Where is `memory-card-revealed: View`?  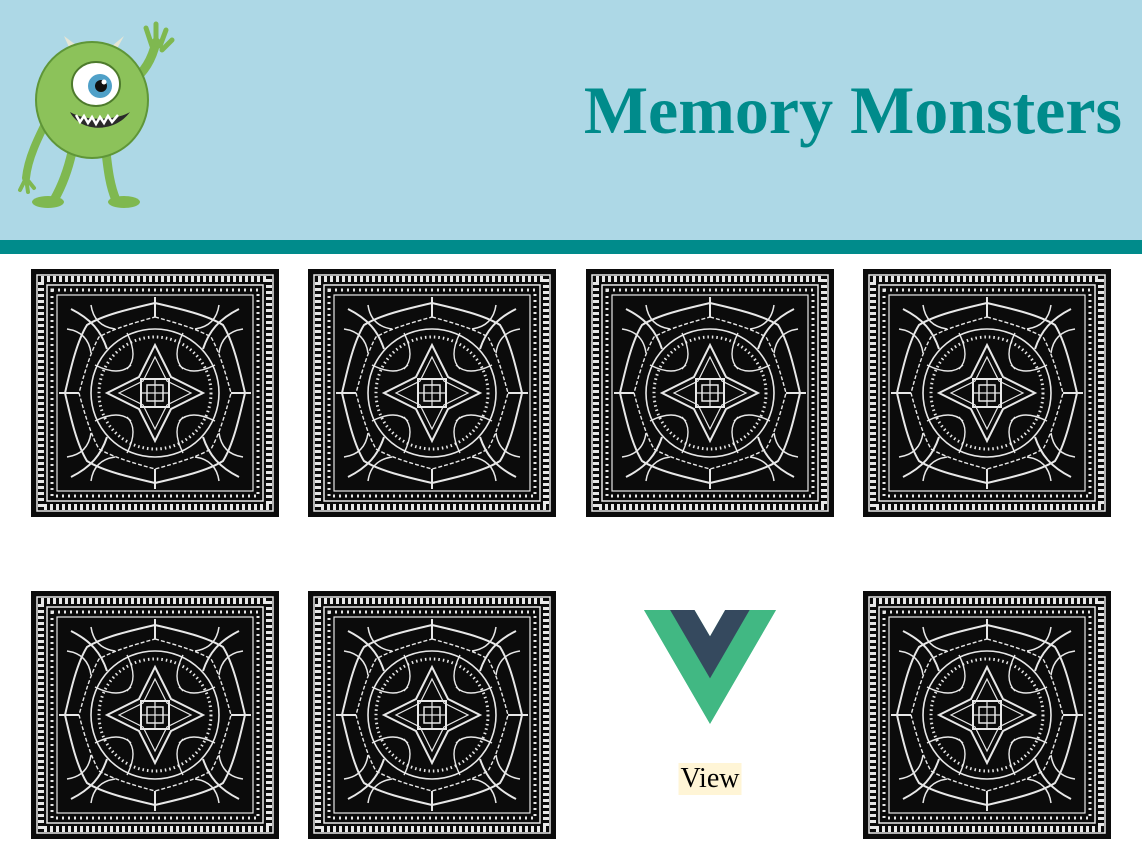 memory-card-revealed: View is located at coordinates (710, 715).